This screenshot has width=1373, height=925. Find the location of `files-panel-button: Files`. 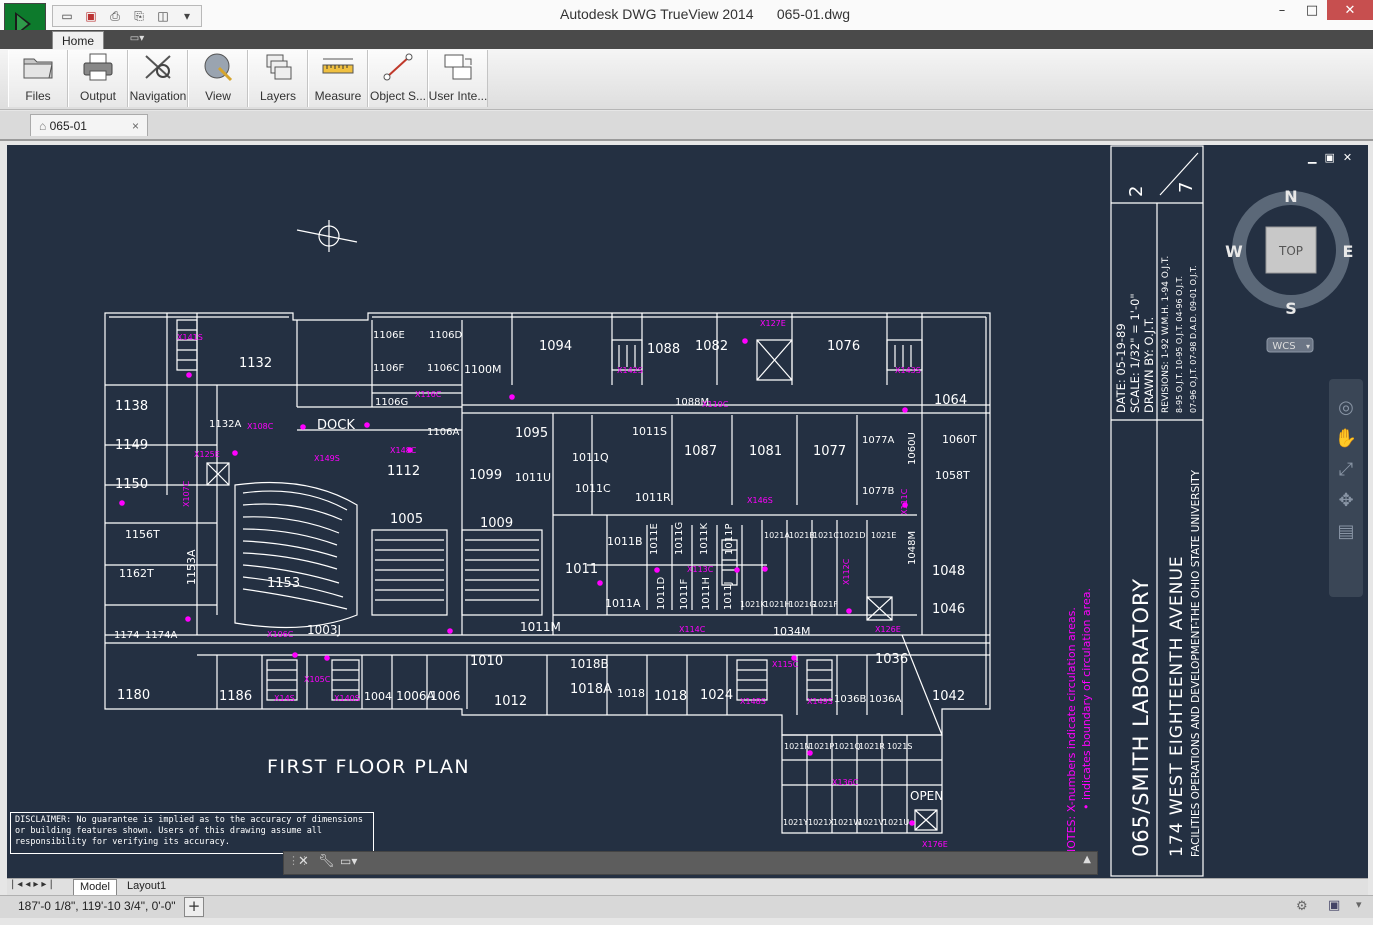

files-panel-button: Files is located at coordinates (38, 78).